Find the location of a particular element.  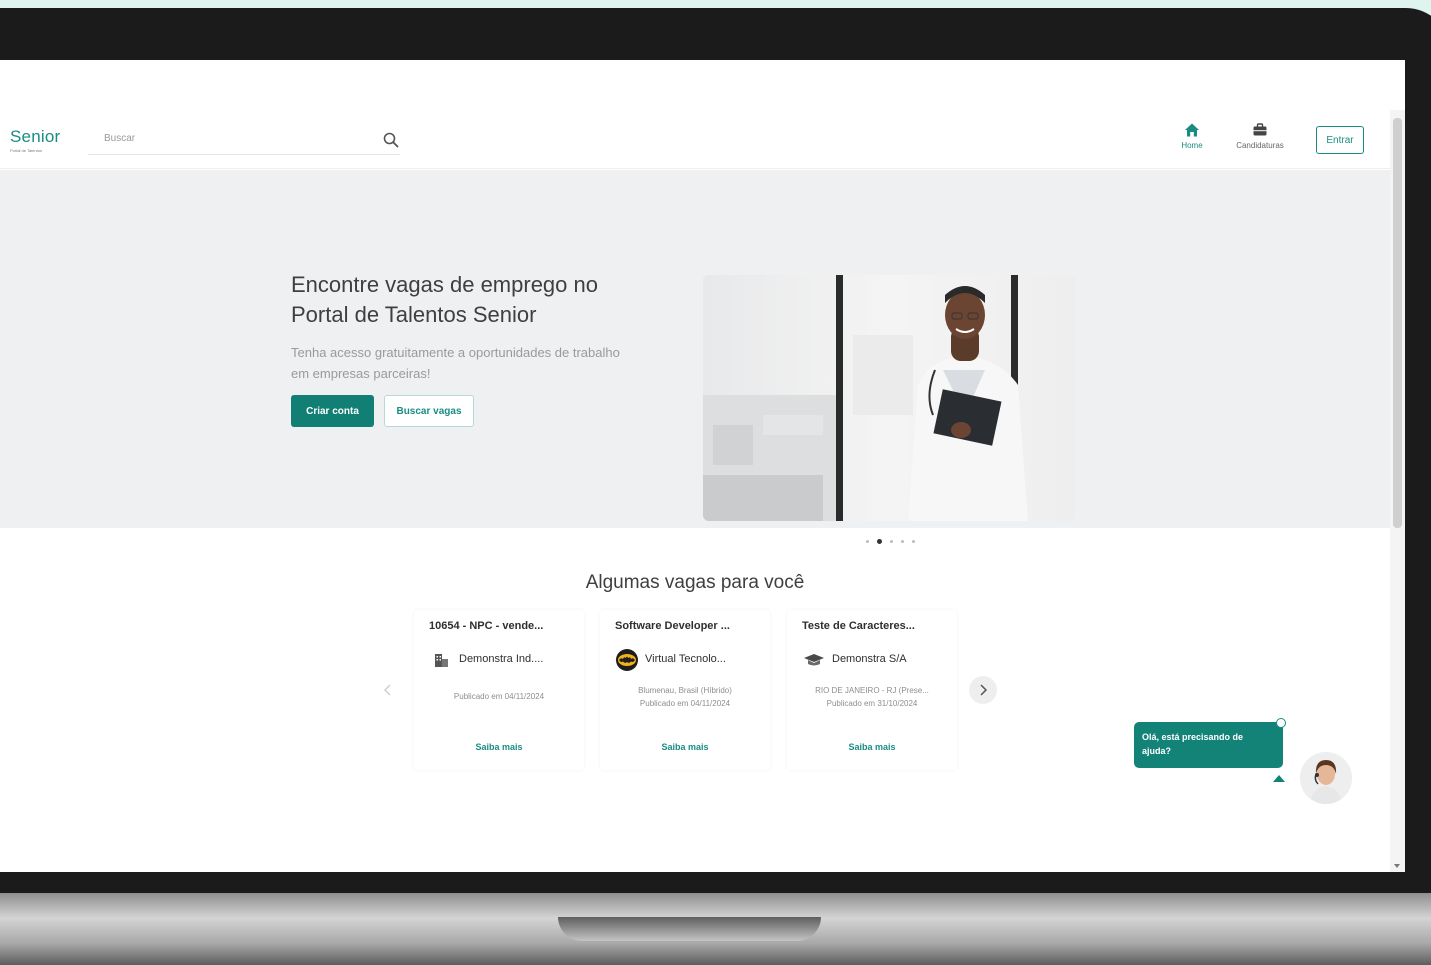

nav-candidaturas-label: Candidaturas is located at coordinates (1260, 145).